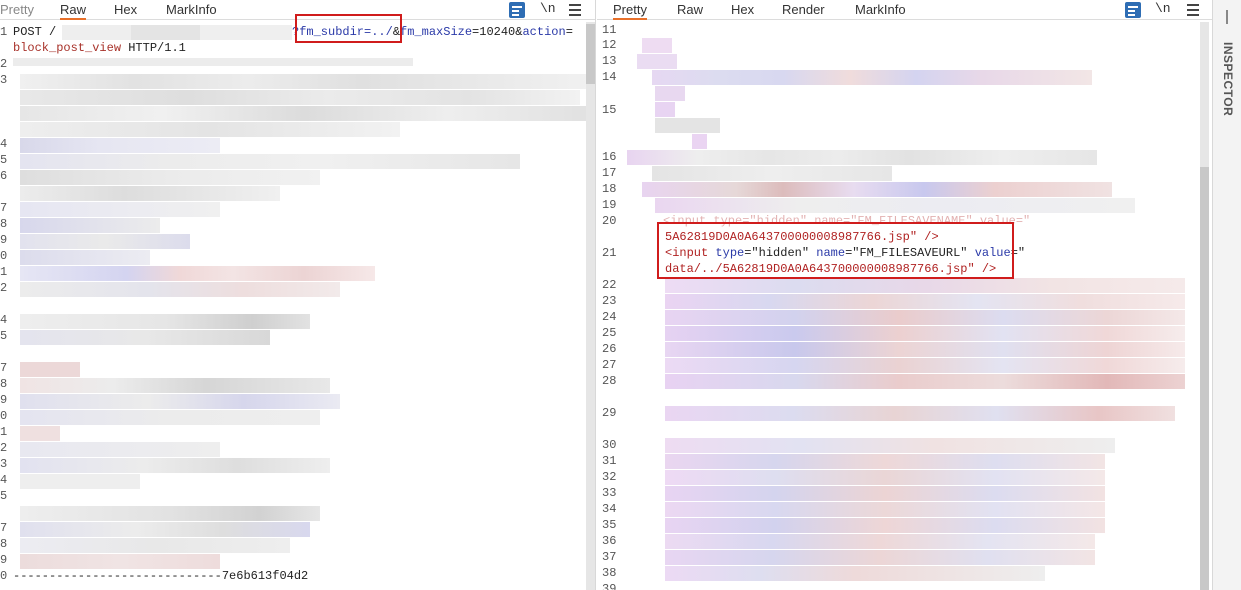 Image resolution: width=1241 pixels, height=590 pixels. I want to click on line-number: 21, so click(609, 253).